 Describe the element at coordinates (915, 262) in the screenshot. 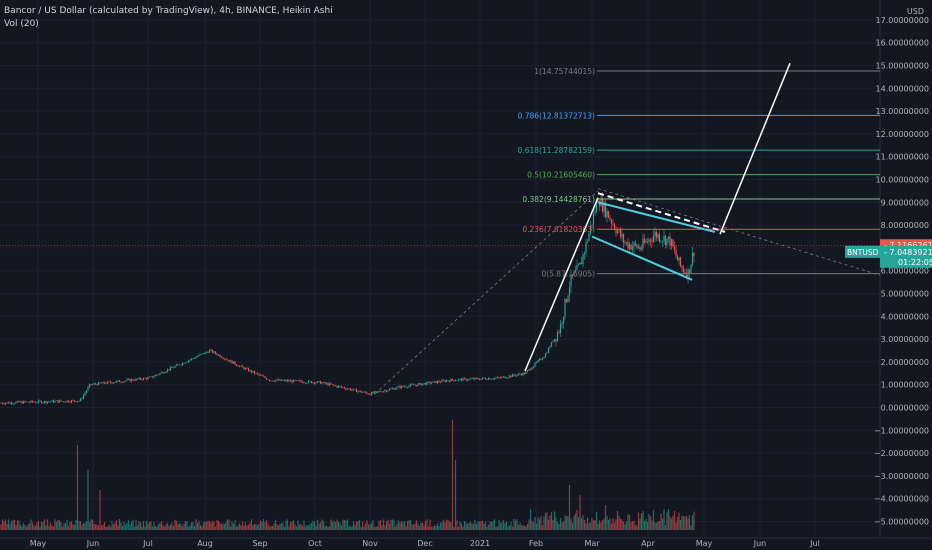

I see `countdown-text: 01:22:05` at that location.